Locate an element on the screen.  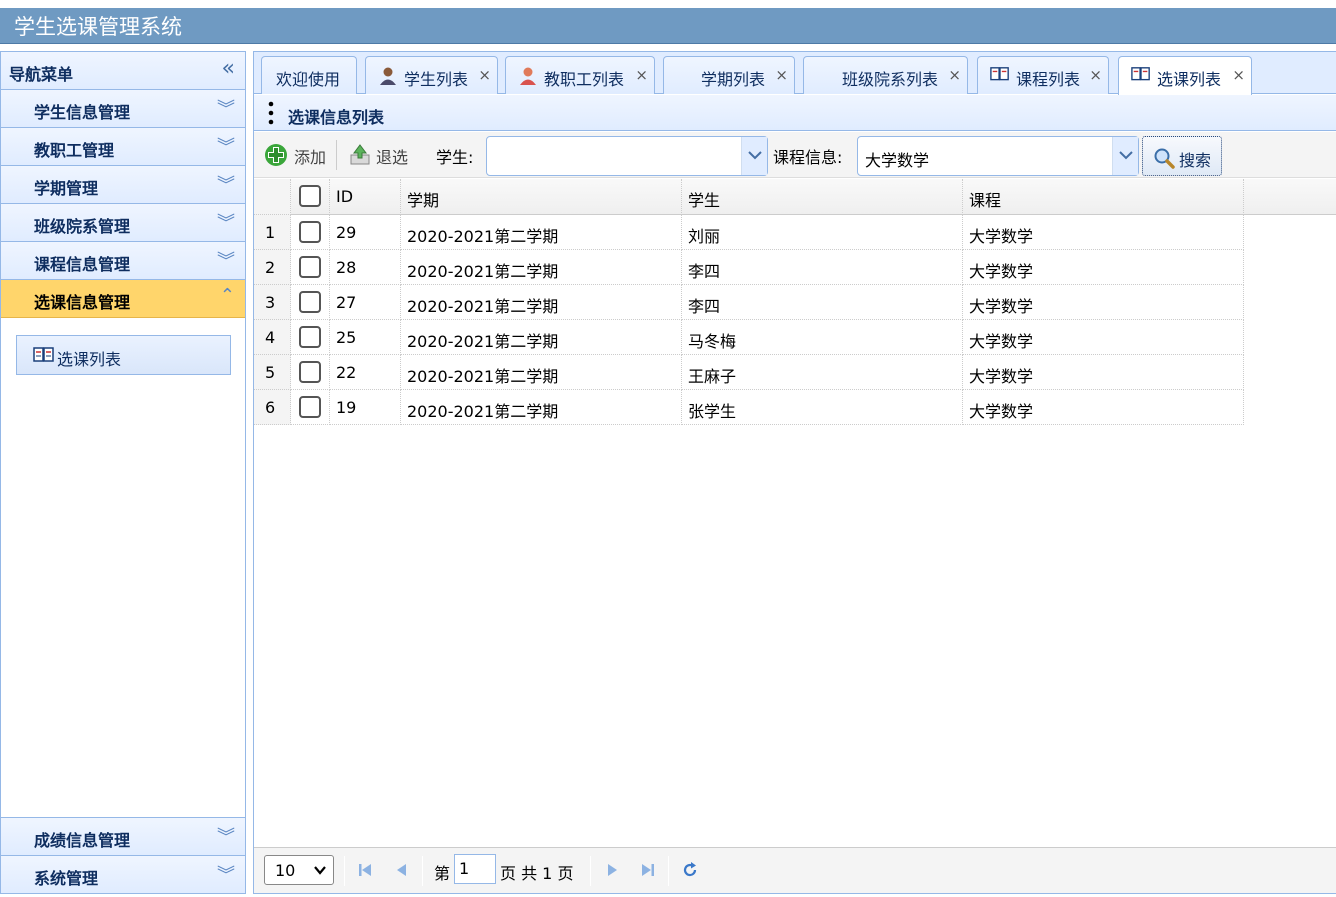
sidebar-item-3: 学期管理 ︾ is located at coordinates (123, 185).